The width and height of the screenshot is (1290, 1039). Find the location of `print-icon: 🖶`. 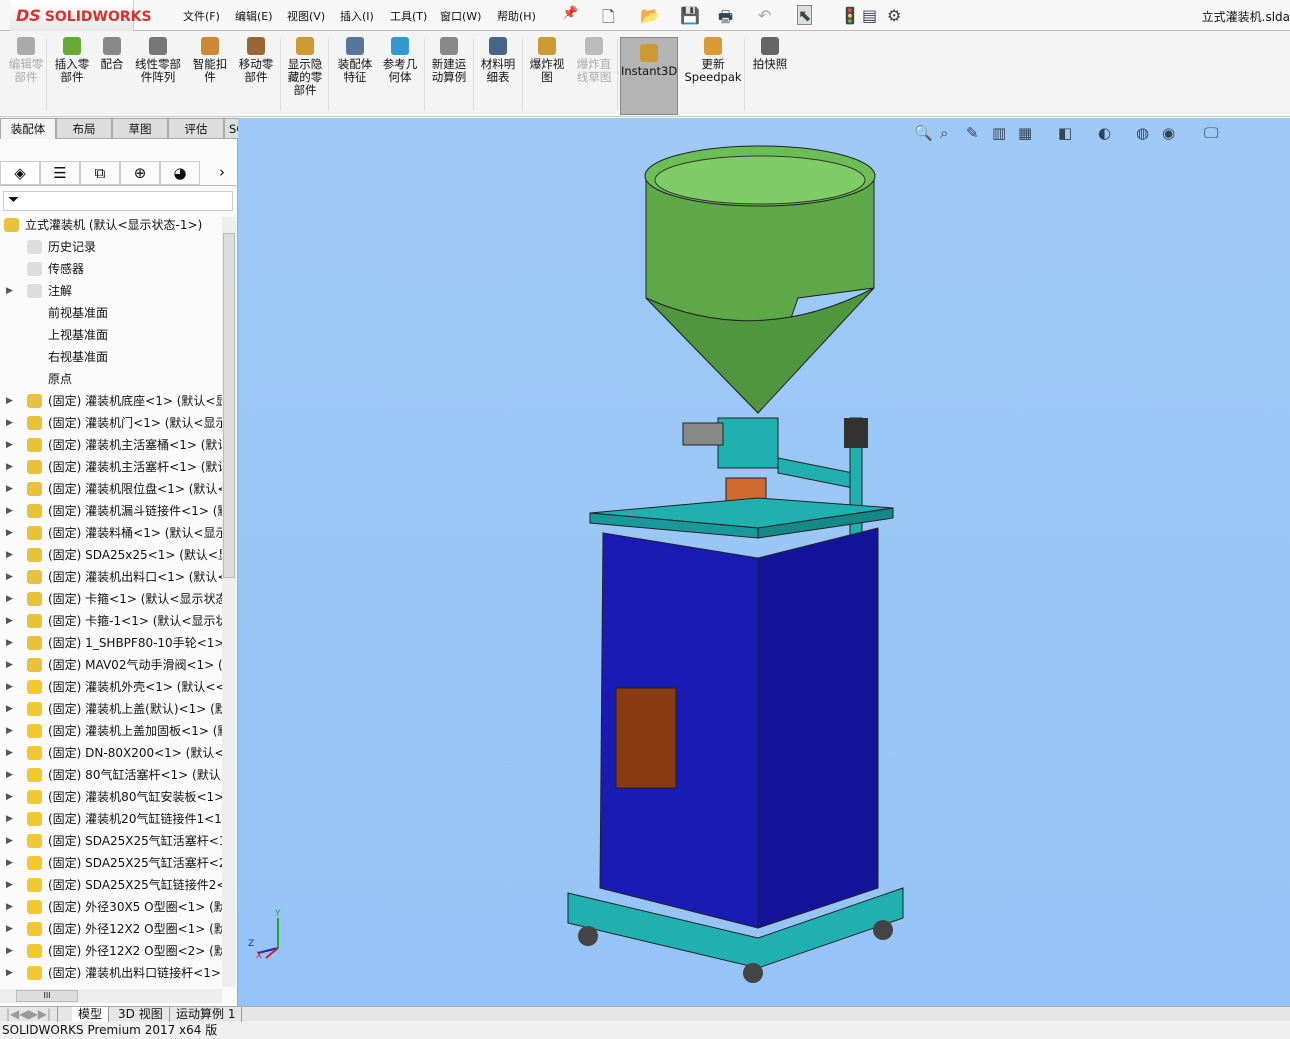

print-icon: 🖶 is located at coordinates (725, 19).